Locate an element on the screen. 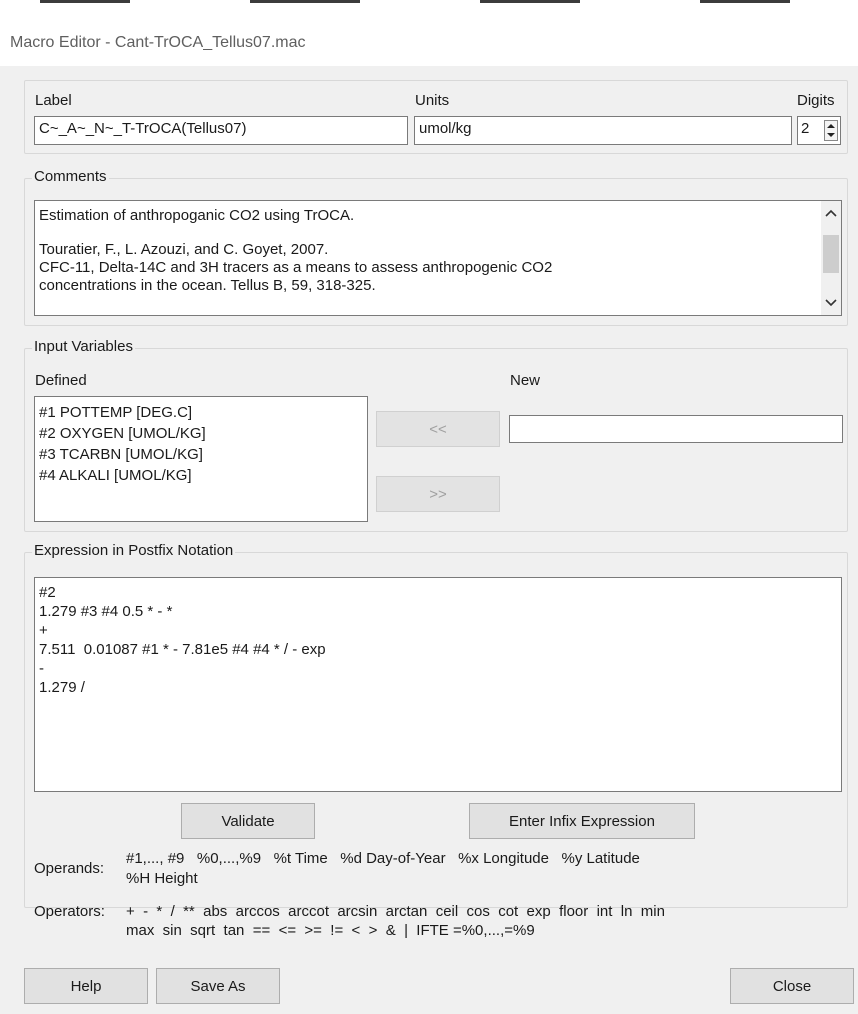 The image size is (858, 1014). operators-caption: Operators: is located at coordinates (69, 911).